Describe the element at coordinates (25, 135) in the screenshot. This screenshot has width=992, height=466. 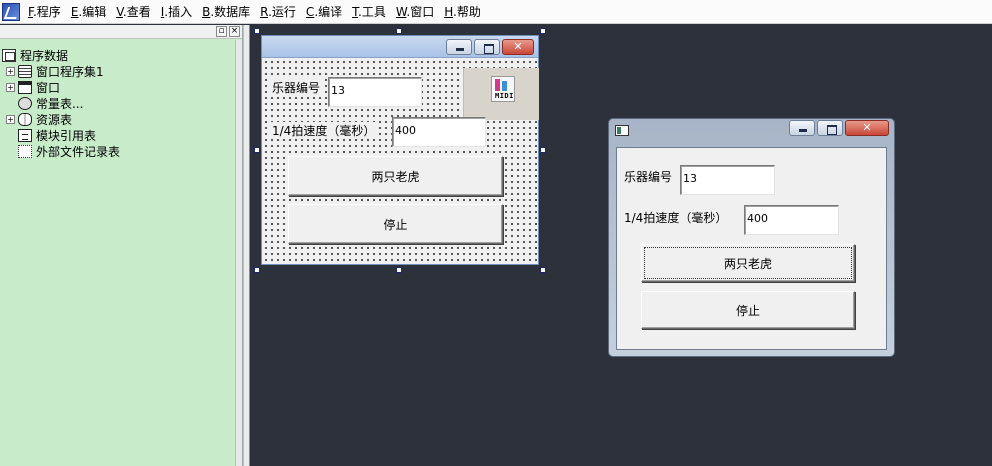
I see `module-icon` at that location.